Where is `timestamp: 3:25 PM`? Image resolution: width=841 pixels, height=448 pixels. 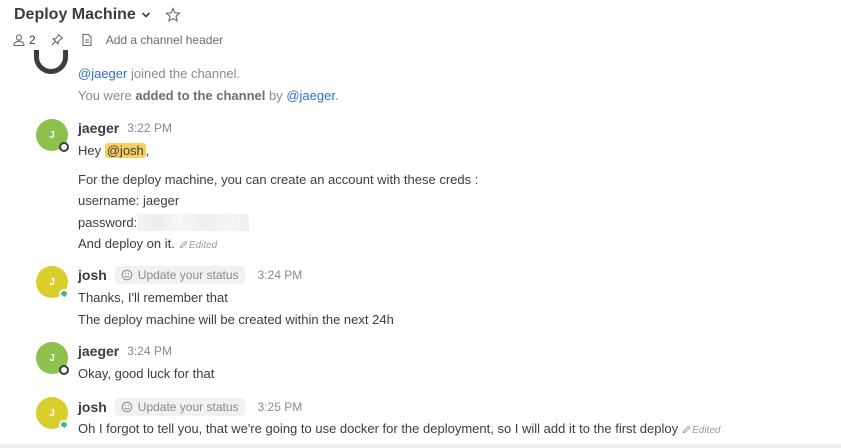 timestamp: 3:25 PM is located at coordinates (280, 407).